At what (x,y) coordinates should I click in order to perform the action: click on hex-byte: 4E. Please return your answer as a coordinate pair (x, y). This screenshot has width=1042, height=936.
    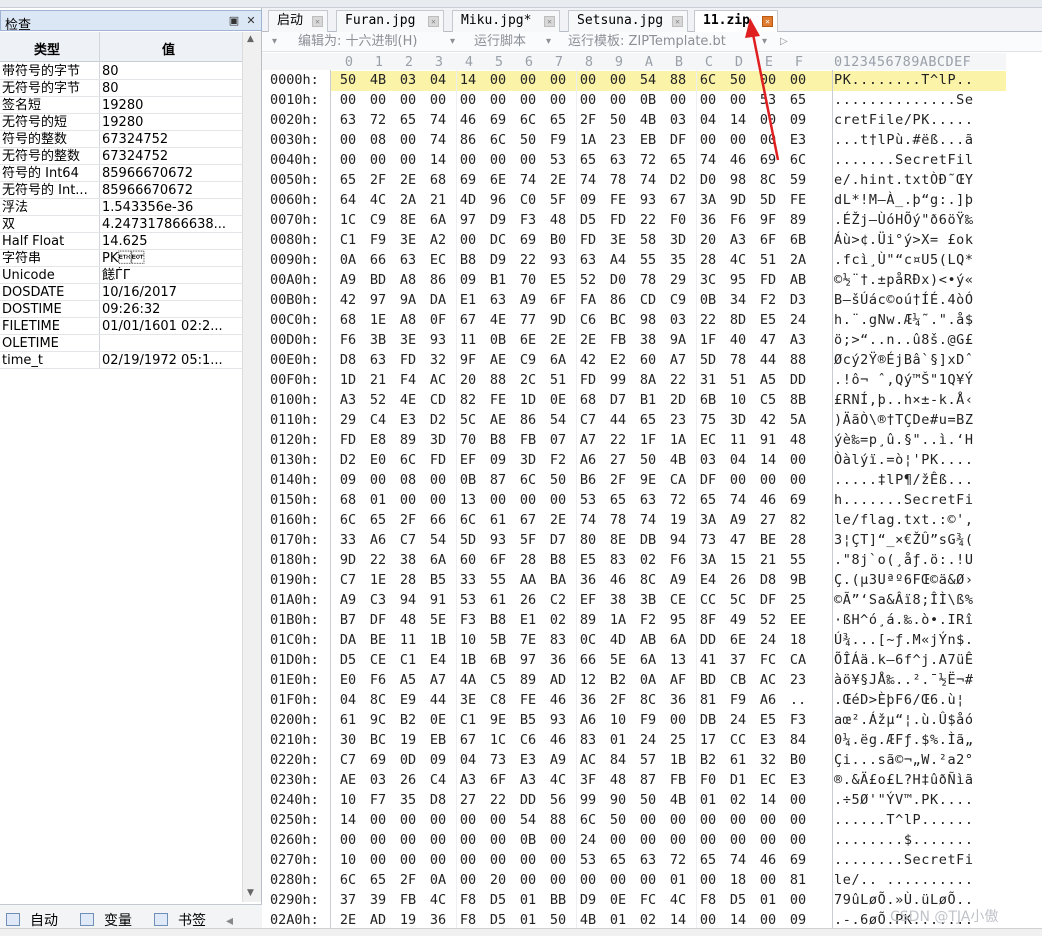
    Looking at the image, I should click on (408, 400).